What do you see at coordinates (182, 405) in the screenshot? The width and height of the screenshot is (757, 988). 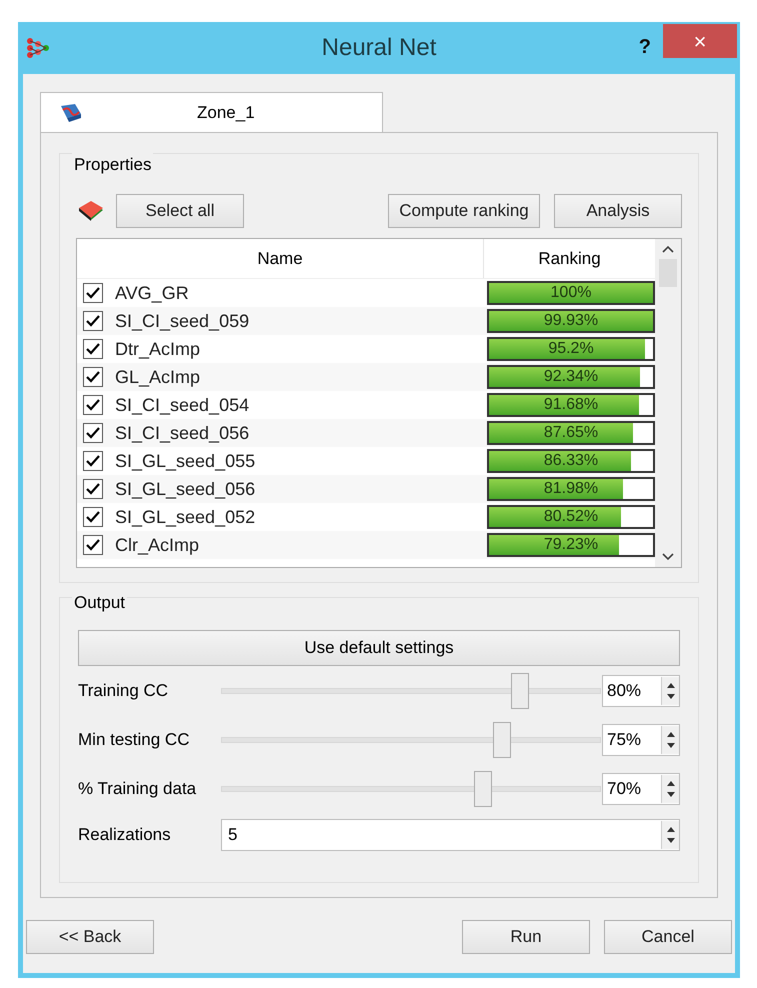 I see `property-name: SI_CI_seed_054` at bounding box center [182, 405].